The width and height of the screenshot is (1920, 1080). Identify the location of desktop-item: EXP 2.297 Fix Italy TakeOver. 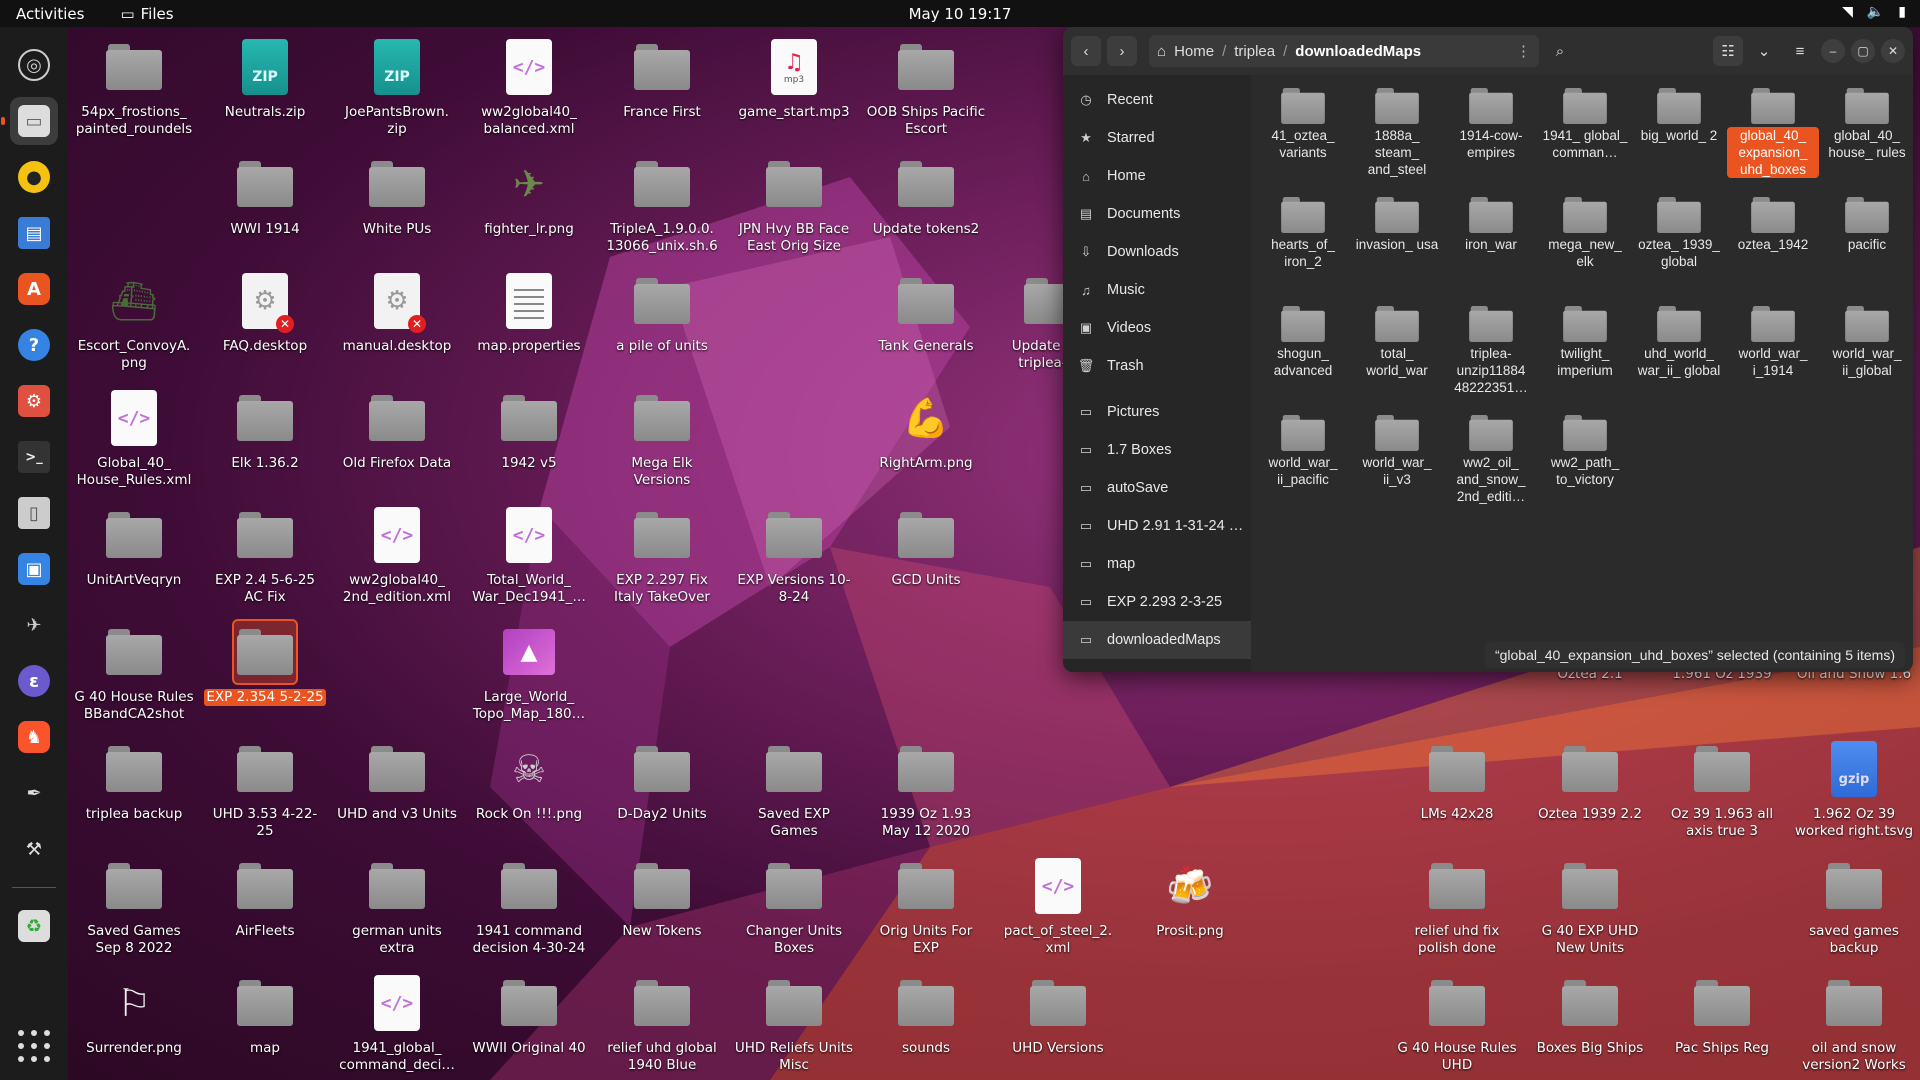
(662, 558).